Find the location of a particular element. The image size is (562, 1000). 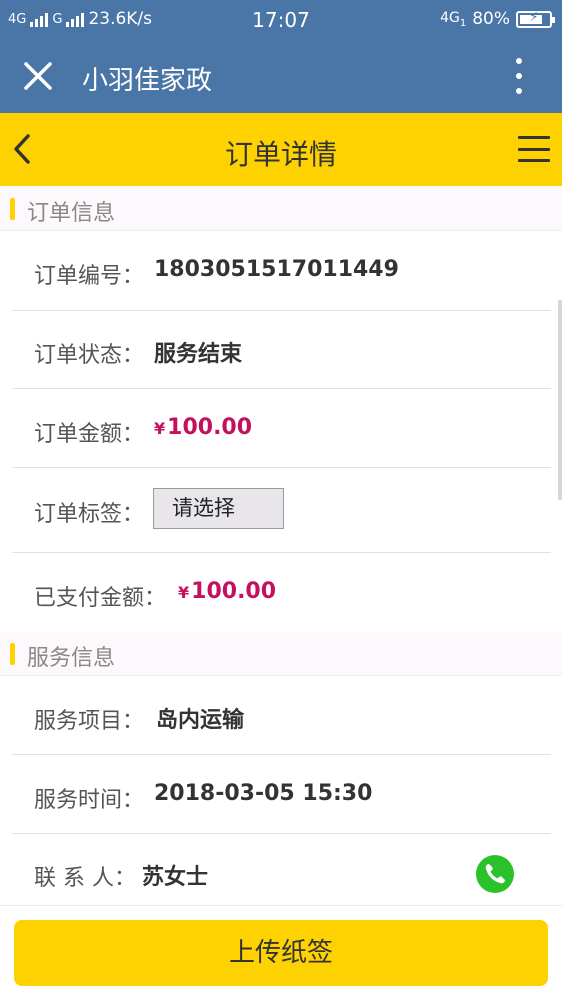

service-item-value: 岛内运输 is located at coordinates (200, 720).